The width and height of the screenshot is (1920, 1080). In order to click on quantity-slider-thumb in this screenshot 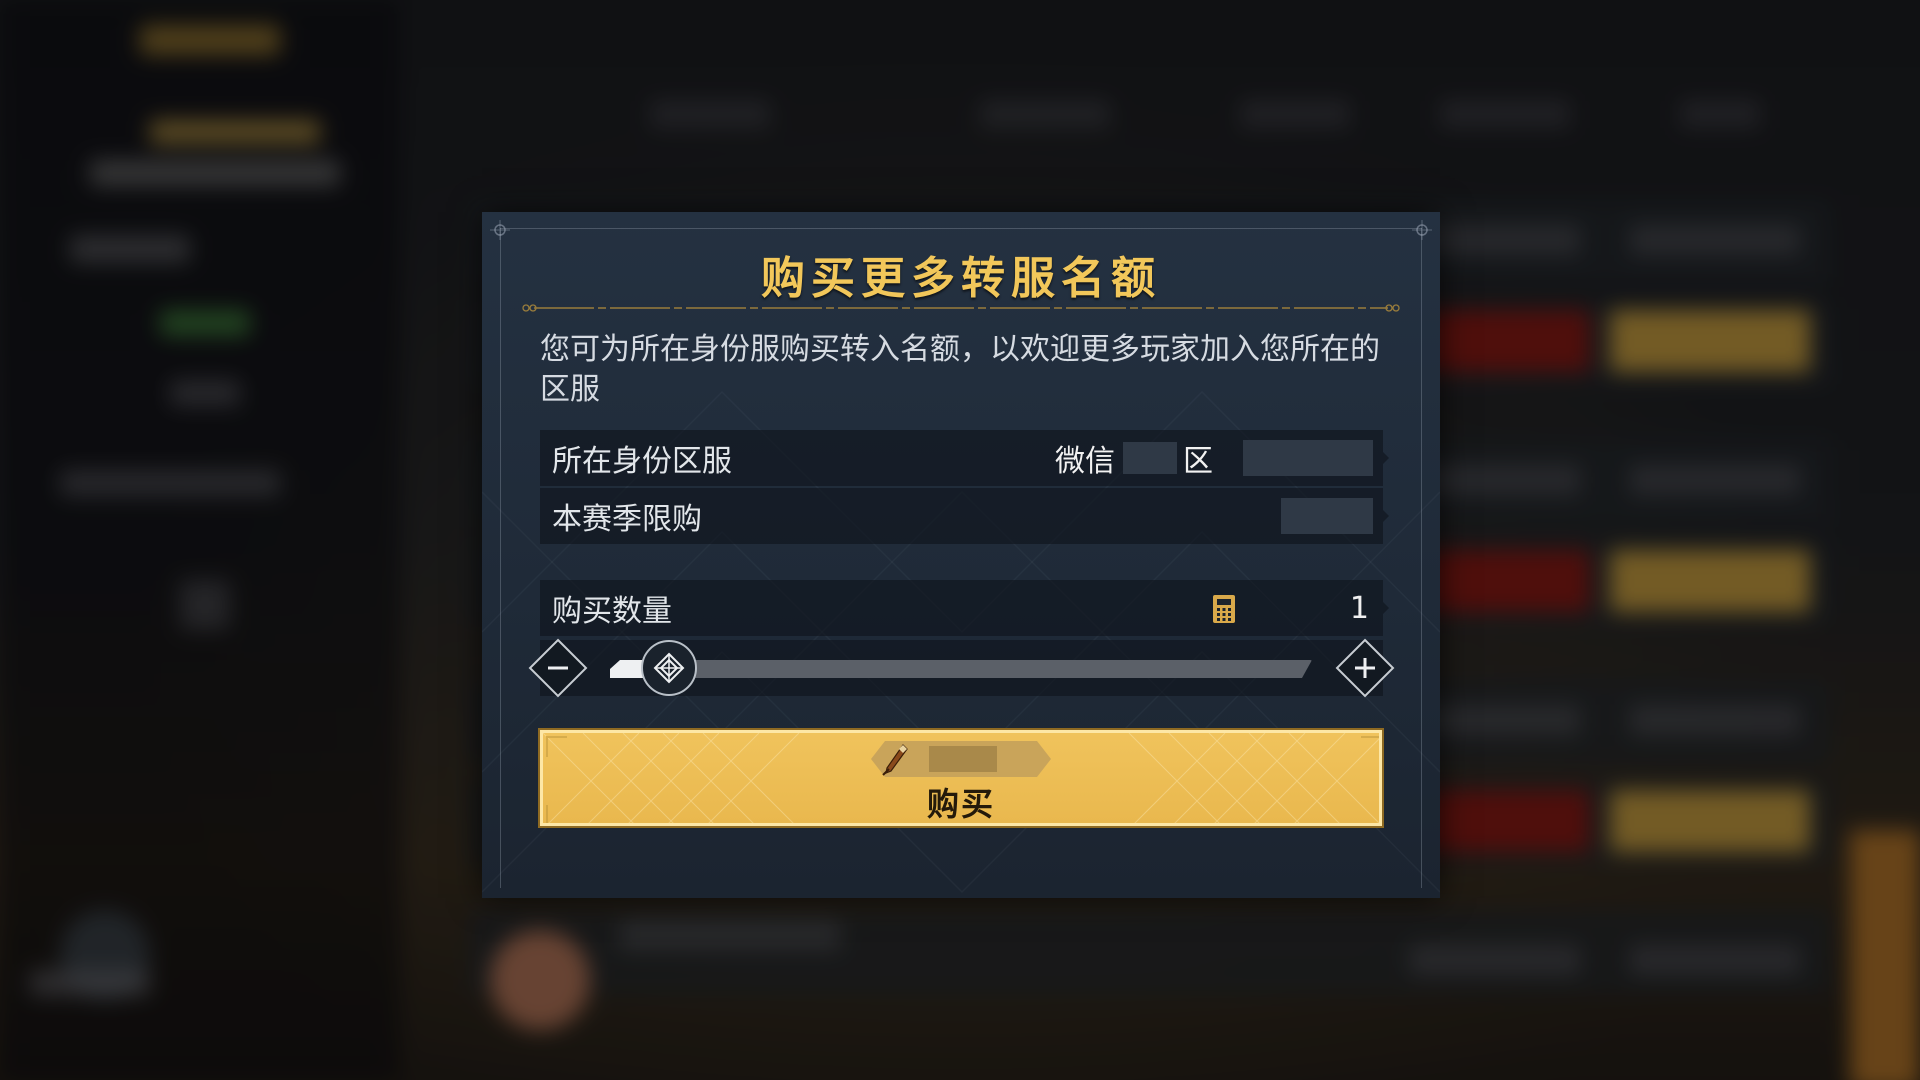, I will do `click(669, 668)`.